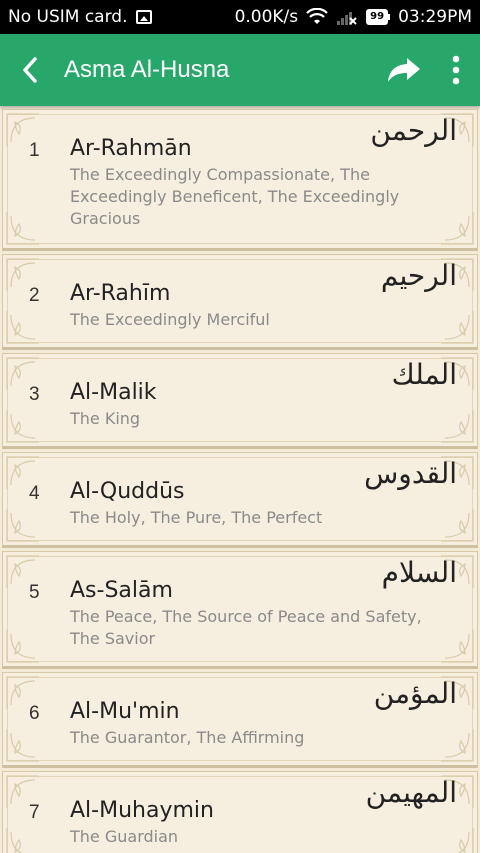  What do you see at coordinates (142, 810) in the screenshot?
I see `name-transliteration: Al-Muhaymin` at bounding box center [142, 810].